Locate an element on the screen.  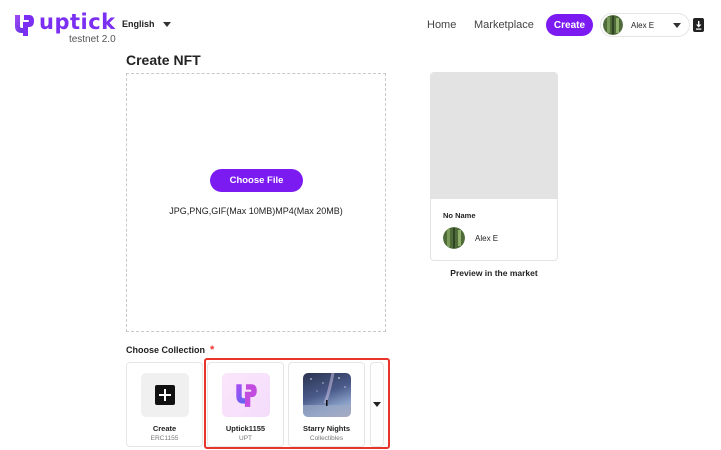
choose-file-button: Choose File is located at coordinates (256, 180).